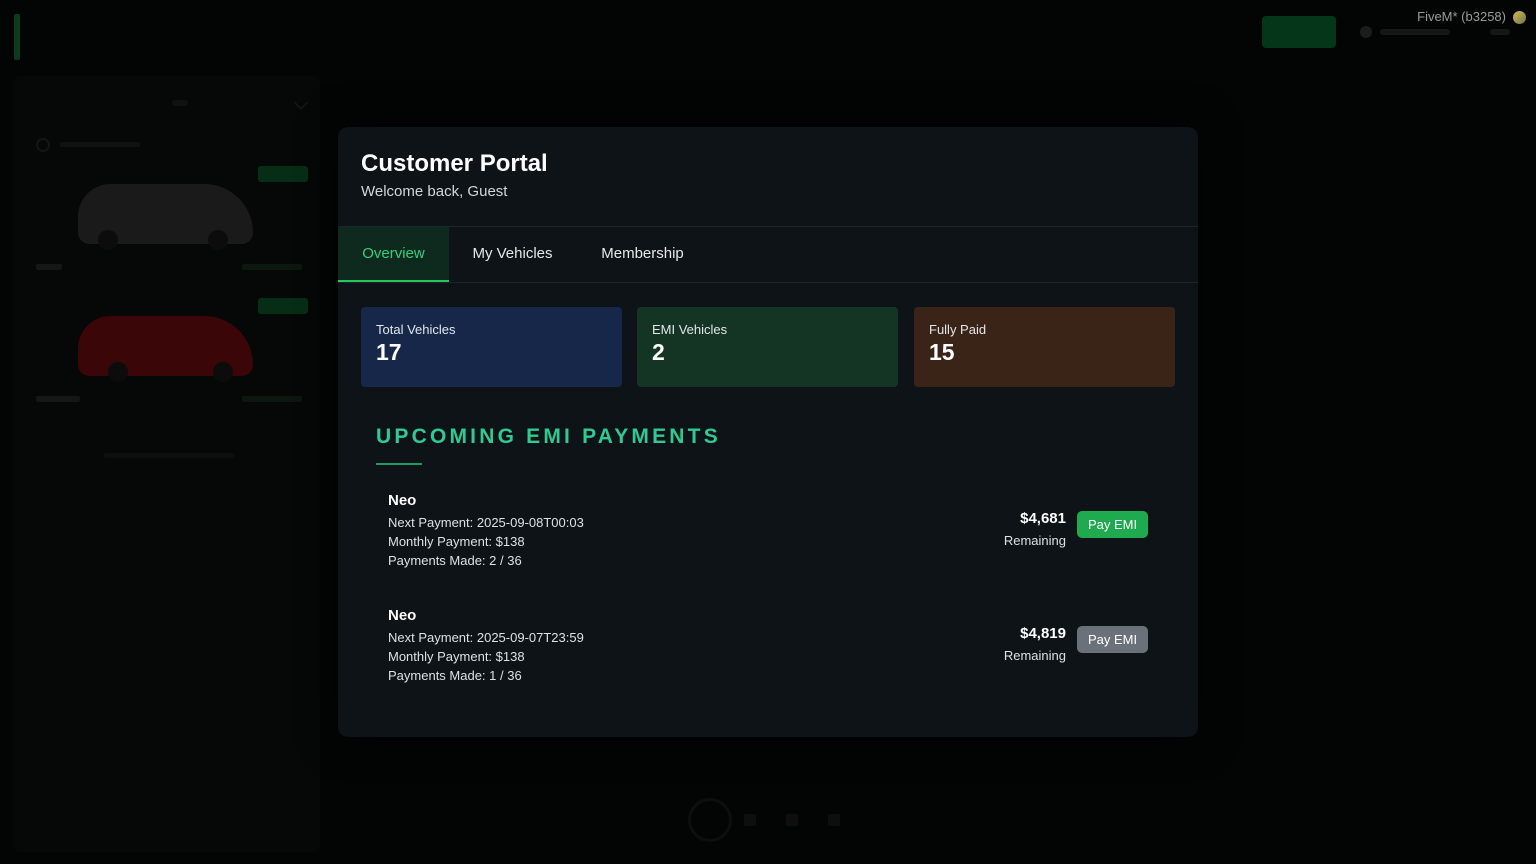 The image size is (1536, 864). What do you see at coordinates (455, 675) in the screenshot?
I see `emi-payments-made: Payments Made: 1 / 36` at bounding box center [455, 675].